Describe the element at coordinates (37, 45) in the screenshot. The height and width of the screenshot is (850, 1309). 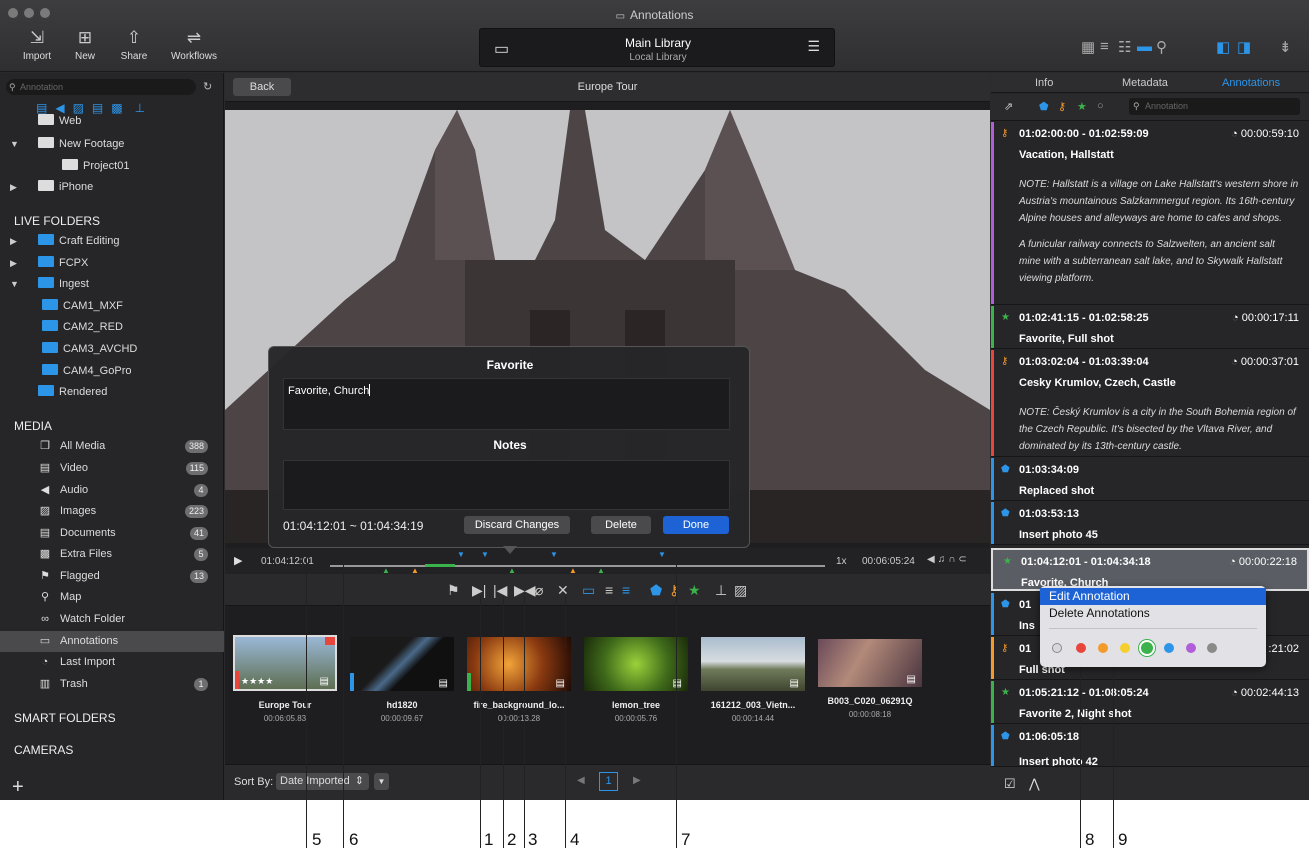
I see `import-button: ⇲ Import` at that location.